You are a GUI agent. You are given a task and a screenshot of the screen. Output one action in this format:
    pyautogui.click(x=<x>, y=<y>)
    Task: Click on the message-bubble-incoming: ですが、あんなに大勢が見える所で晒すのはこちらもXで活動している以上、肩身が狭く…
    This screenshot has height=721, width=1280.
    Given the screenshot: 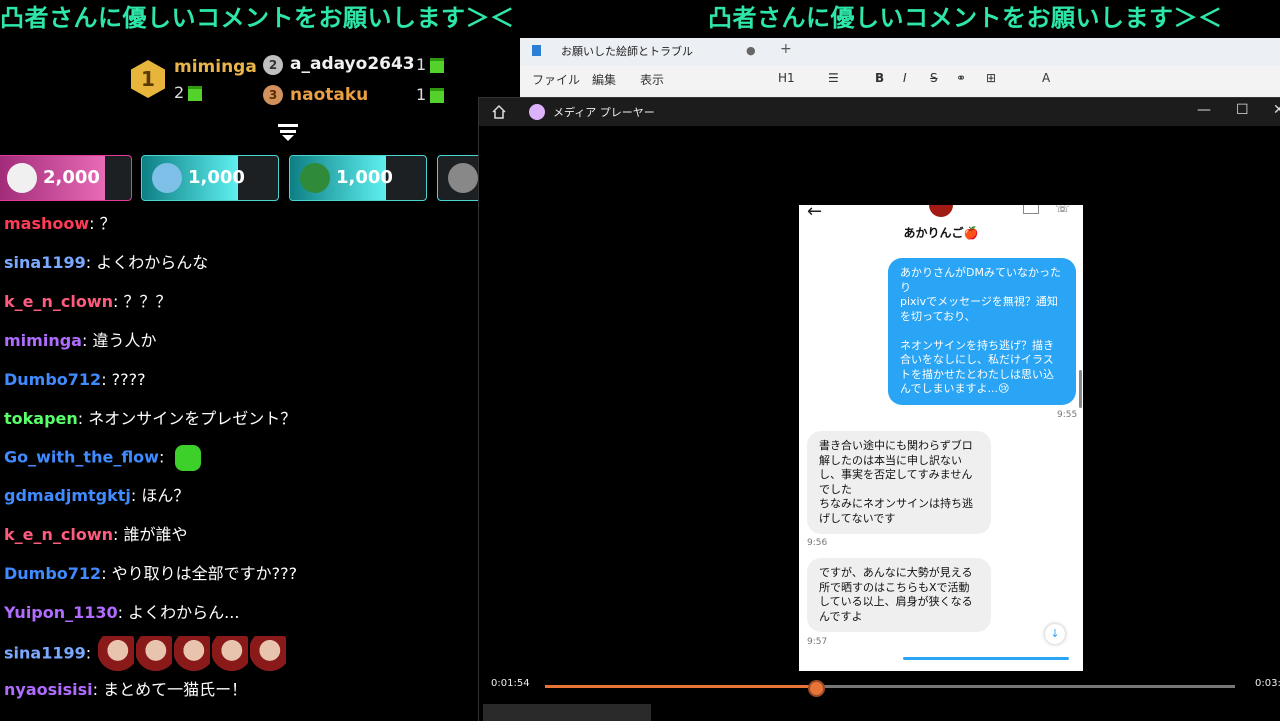 What is the action you would take?
    pyautogui.click(x=899, y=595)
    